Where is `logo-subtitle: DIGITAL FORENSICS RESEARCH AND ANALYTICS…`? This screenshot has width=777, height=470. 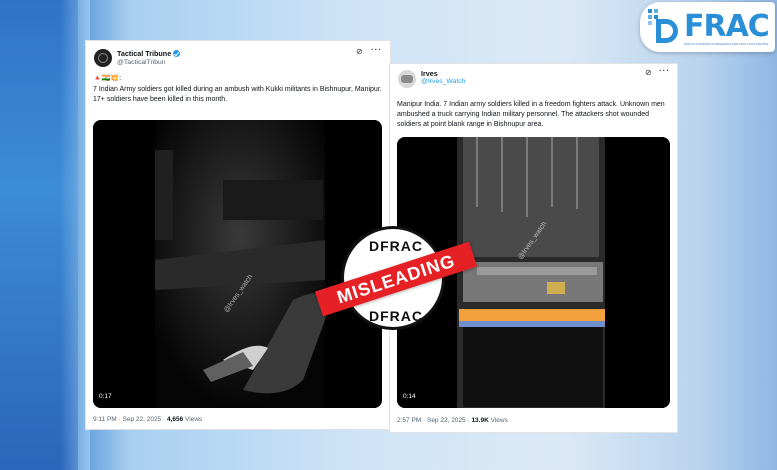 logo-subtitle: DIGITAL FORENSICS RESEARCH AND ANALYTICS… is located at coordinates (726, 44).